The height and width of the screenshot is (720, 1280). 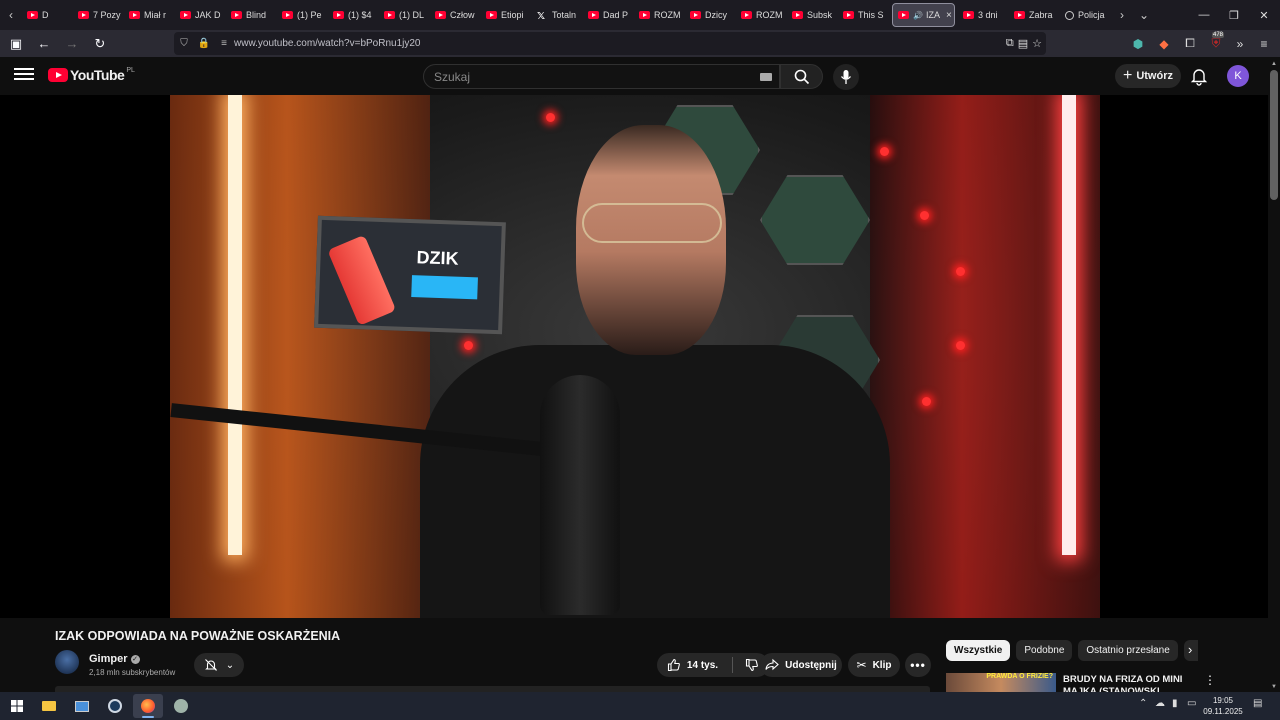 I want to click on tab-tabs_after-1: Zabra, so click(x=1034, y=15).